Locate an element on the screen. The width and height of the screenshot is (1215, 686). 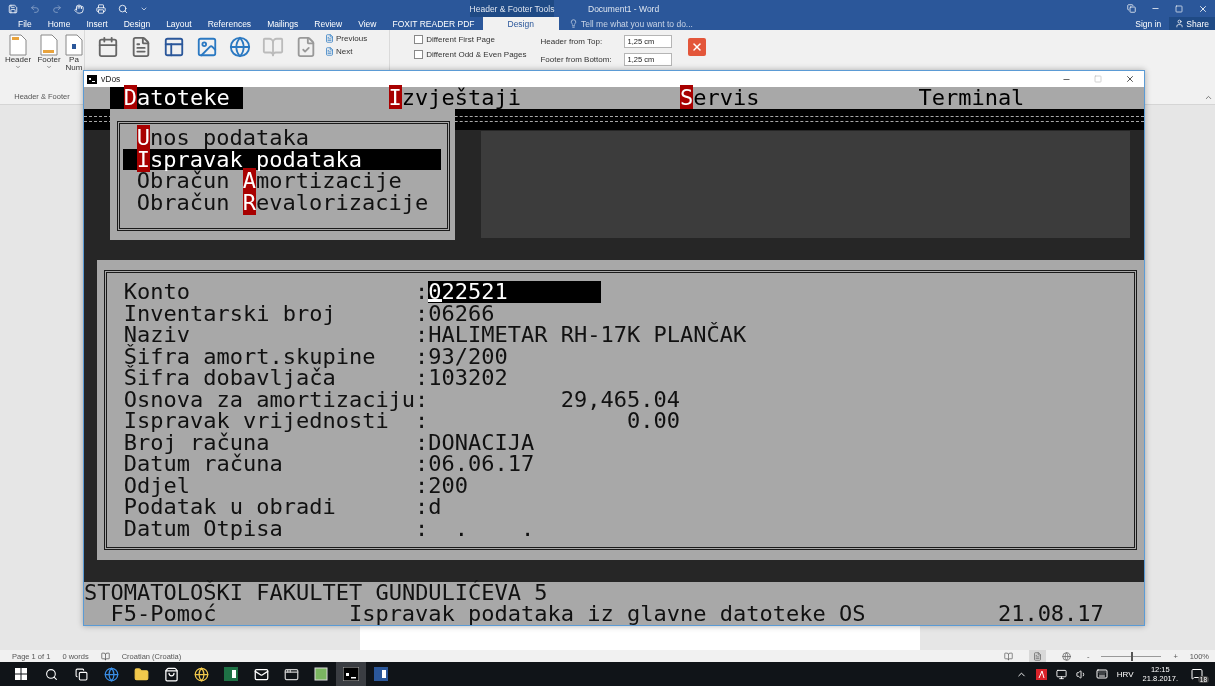
text-cursor is located at coordinates (435, 300).